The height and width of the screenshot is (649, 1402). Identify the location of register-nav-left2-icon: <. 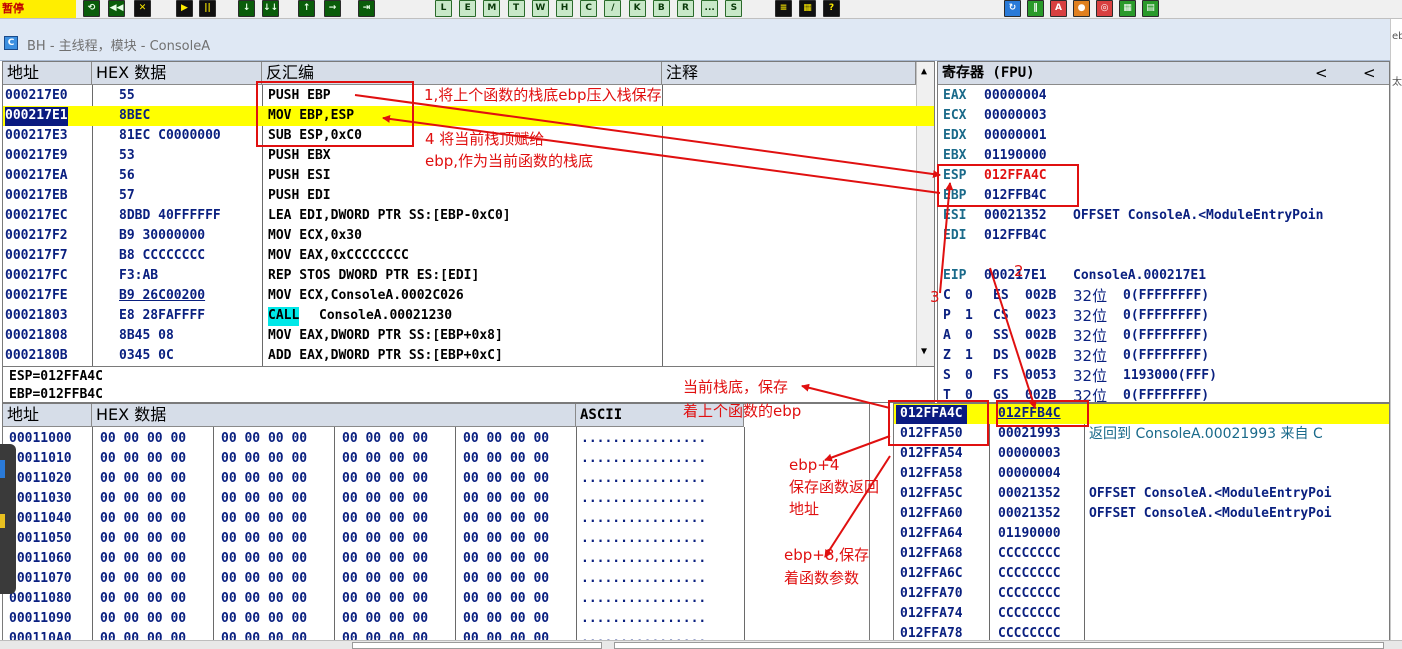
(1369, 73).